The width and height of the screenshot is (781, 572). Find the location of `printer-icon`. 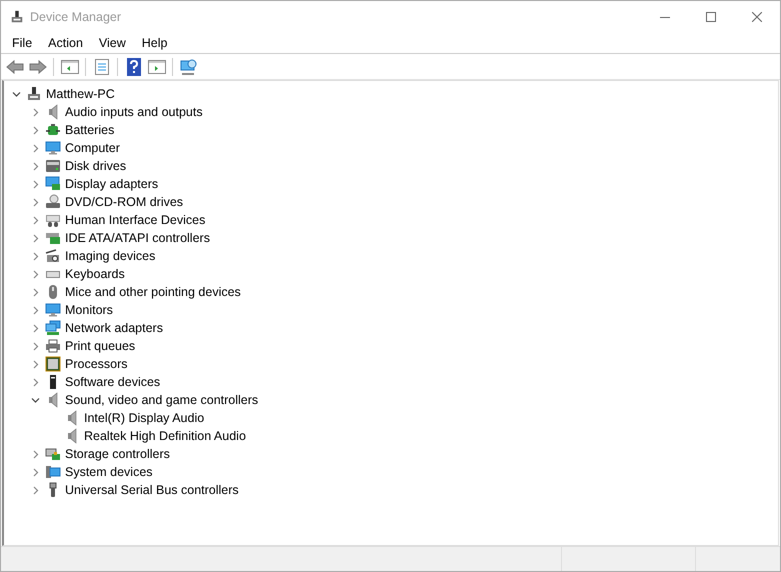

printer-icon is located at coordinates (53, 346).